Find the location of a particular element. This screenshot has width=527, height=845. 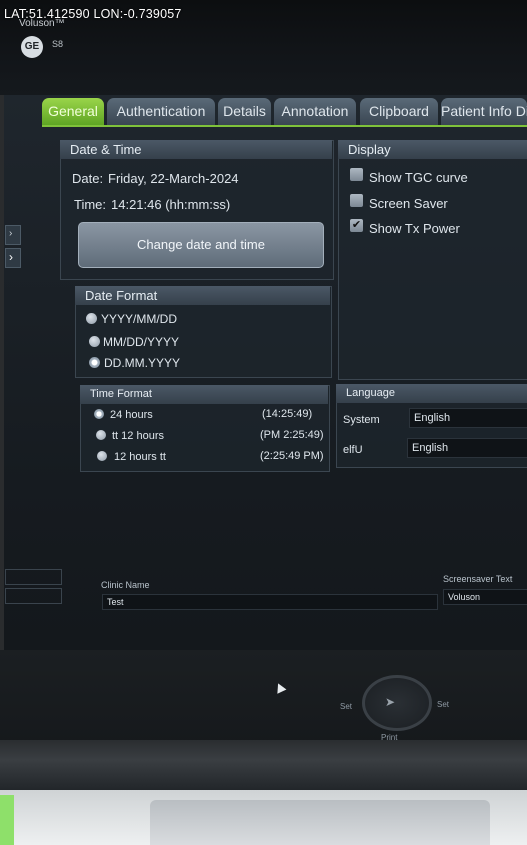

tab-authentication: Authentication is located at coordinates (161, 111).